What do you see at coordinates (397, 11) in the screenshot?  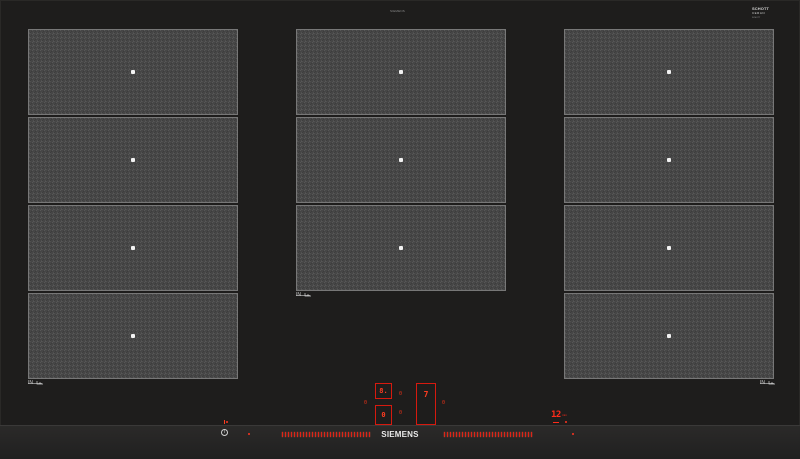 I see `top-brand-mark: SIEMENS` at bounding box center [397, 11].